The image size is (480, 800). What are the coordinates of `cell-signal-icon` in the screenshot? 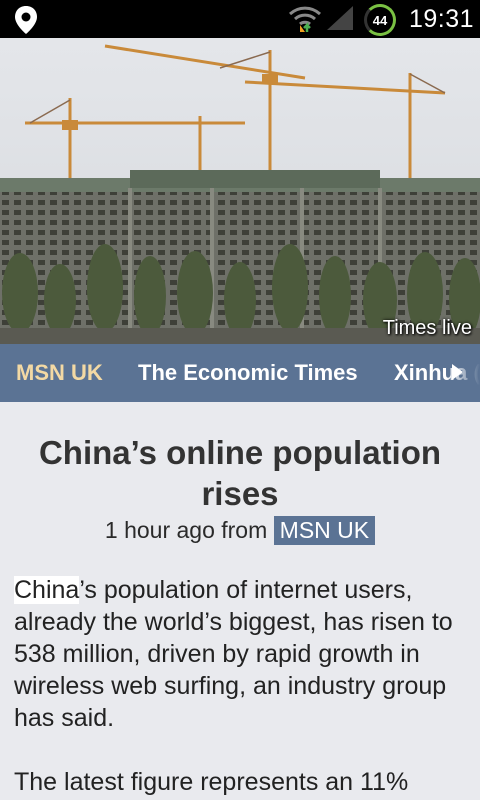 It's located at (340, 18).